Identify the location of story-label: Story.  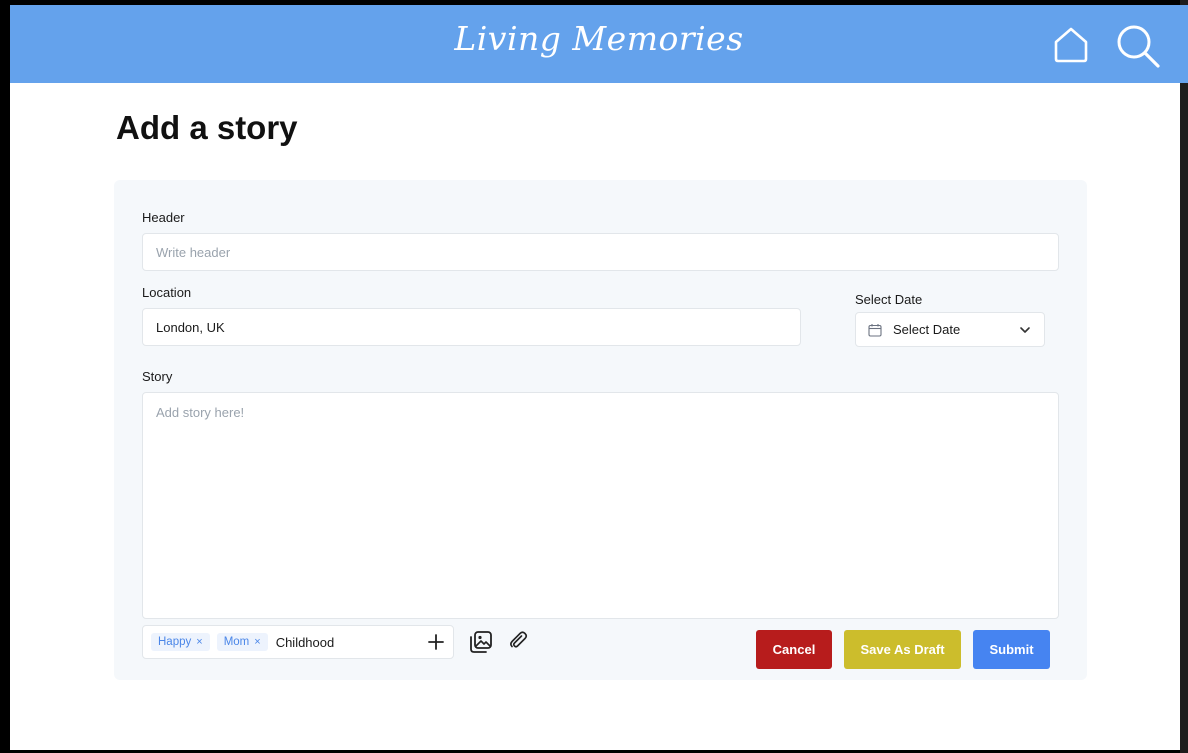
(157, 376).